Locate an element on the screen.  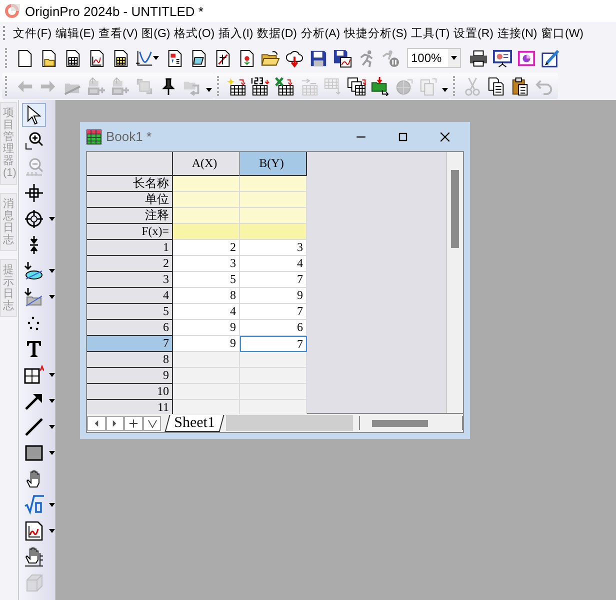
menu-item: 数据(D) is located at coordinates (277, 33).